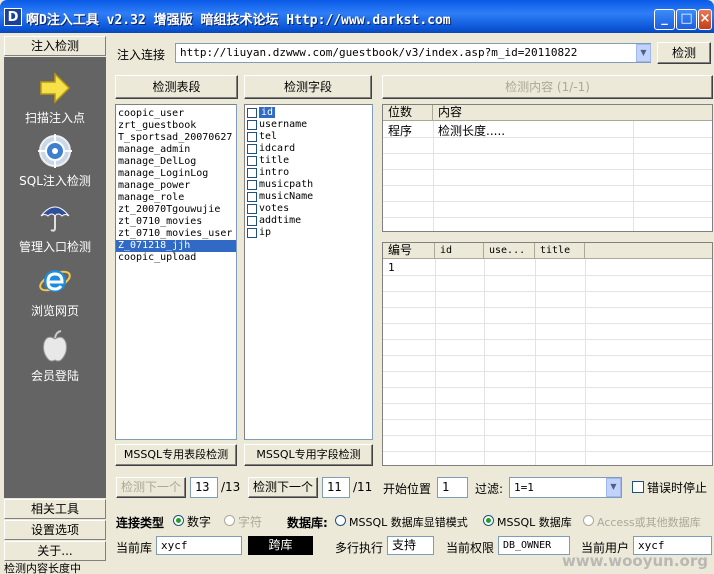 Image resolution: width=714 pixels, height=574 pixels. Describe the element at coordinates (55, 161) in the screenshot. I see `sidebar-item-sql-detect: SQL注入检测` at that location.